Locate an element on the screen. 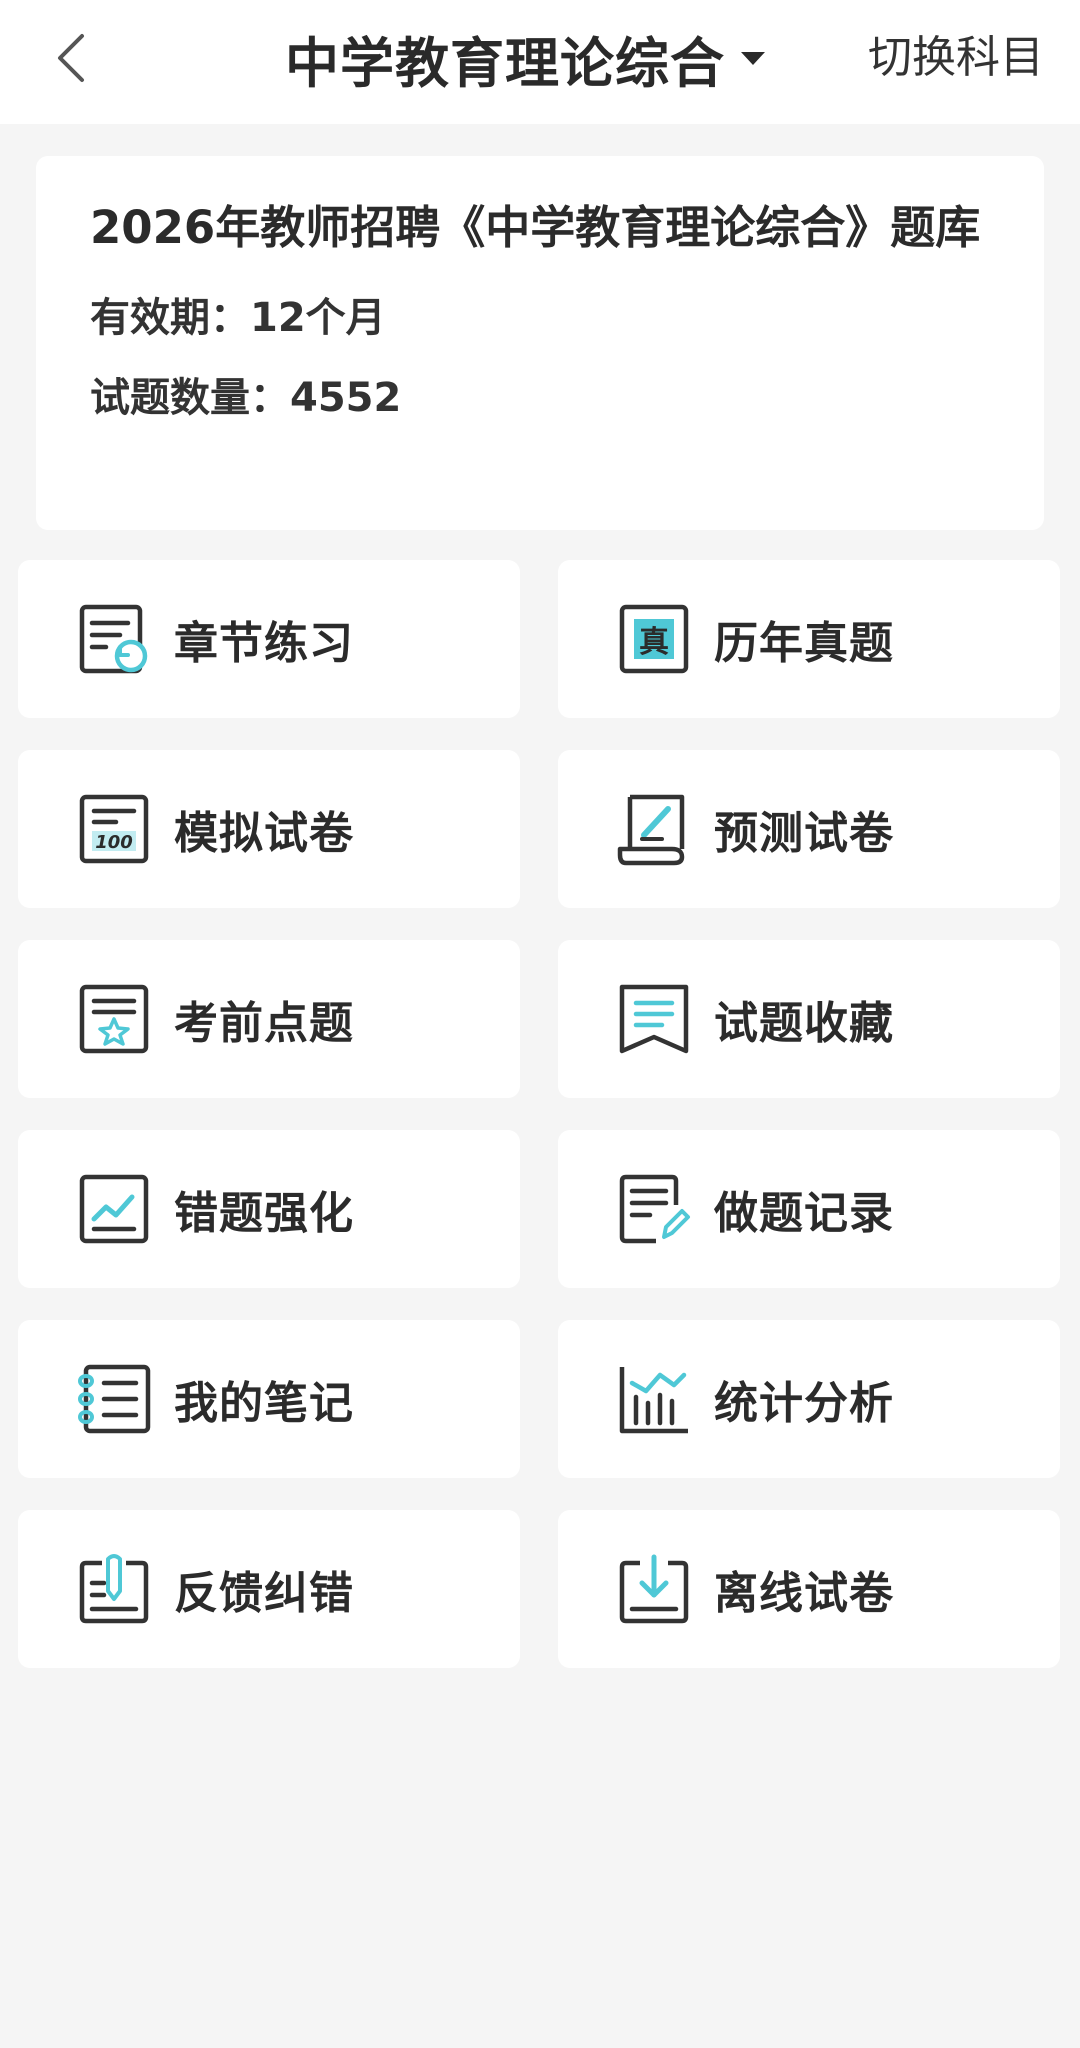 This screenshot has width=1080, height=2048. tile-pre-exam-tips: 考前点题 is located at coordinates (269, 1019).